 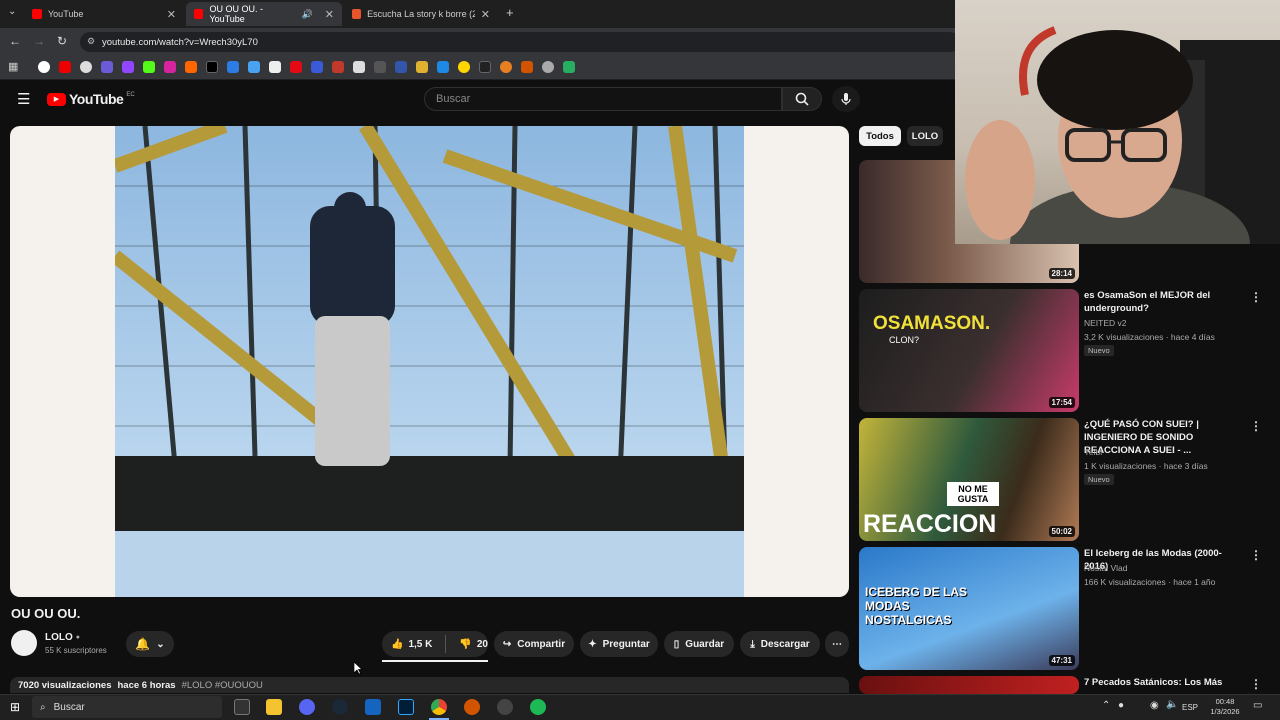 I want to click on dislike-button: 👎 20, so click(x=473, y=644).